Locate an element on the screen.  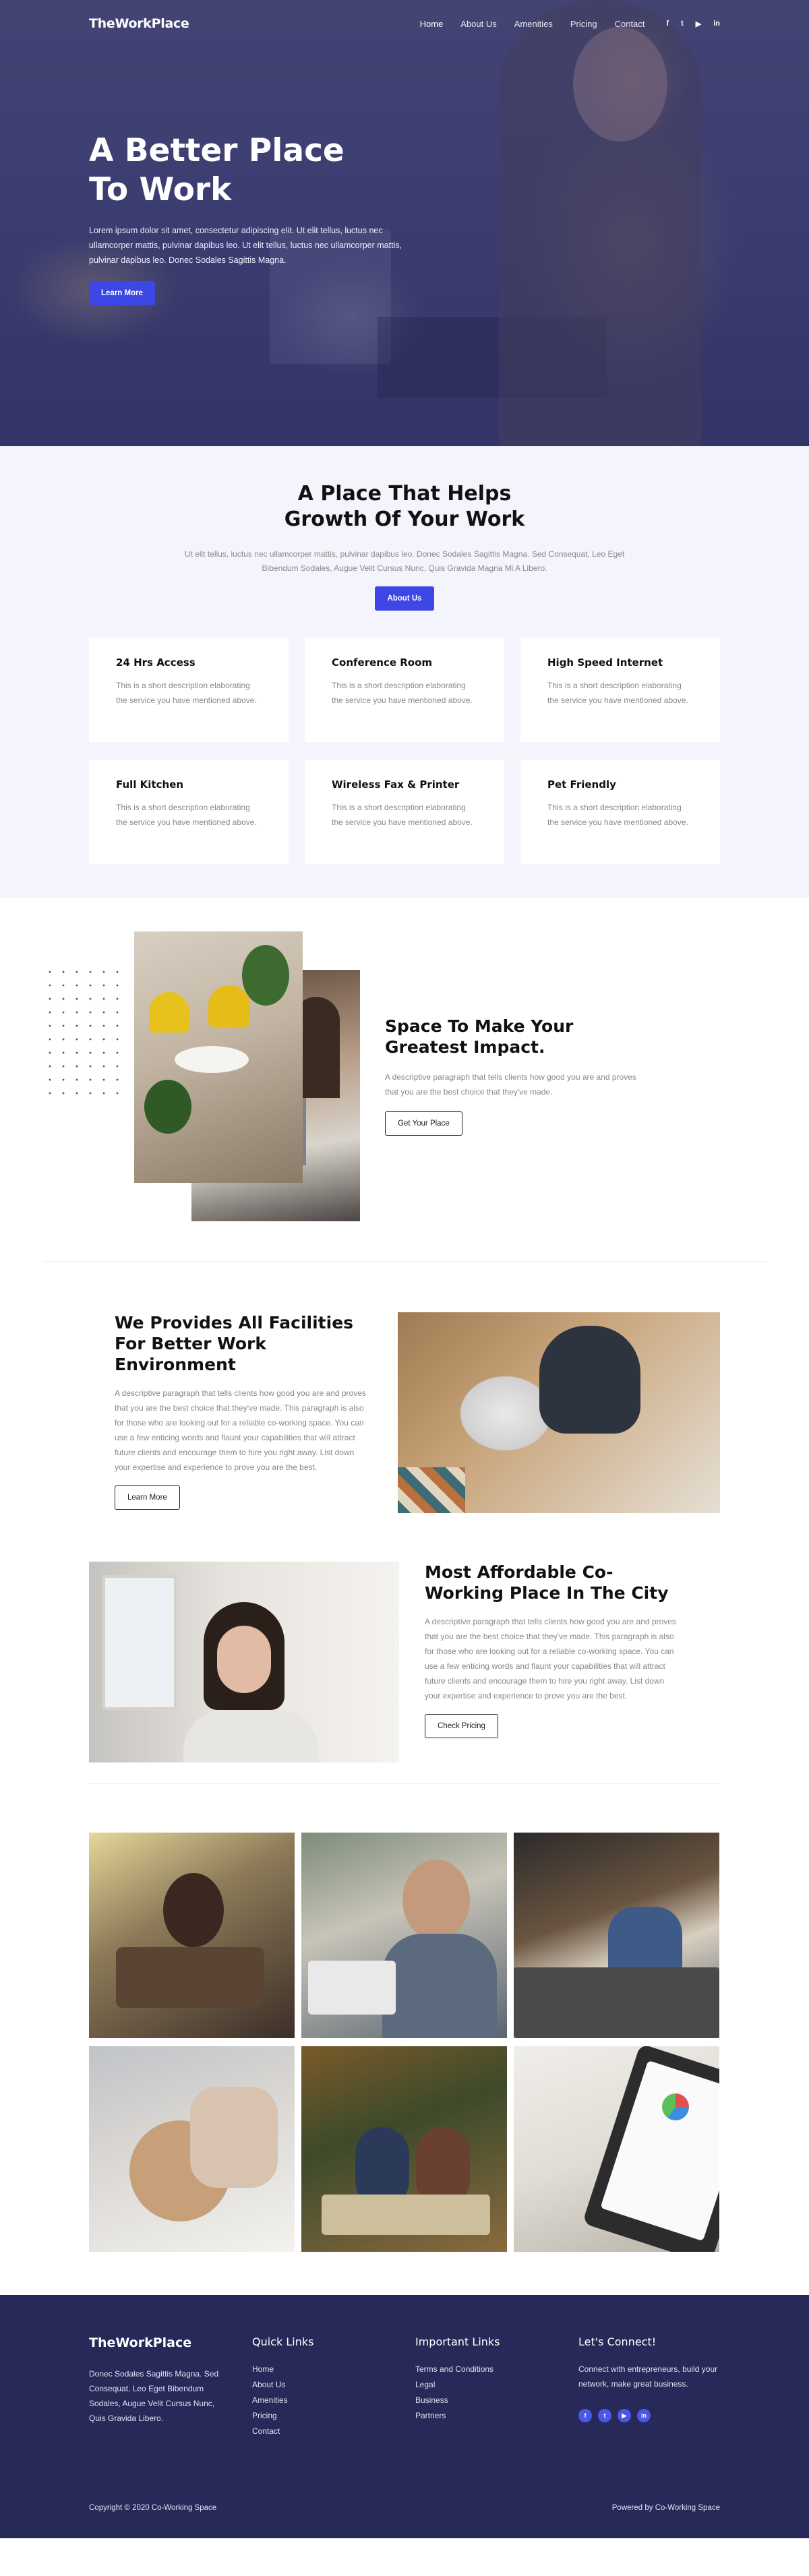
impact-title: Space To Make Your Greatest Impact. is located at coordinates (479, 1037).